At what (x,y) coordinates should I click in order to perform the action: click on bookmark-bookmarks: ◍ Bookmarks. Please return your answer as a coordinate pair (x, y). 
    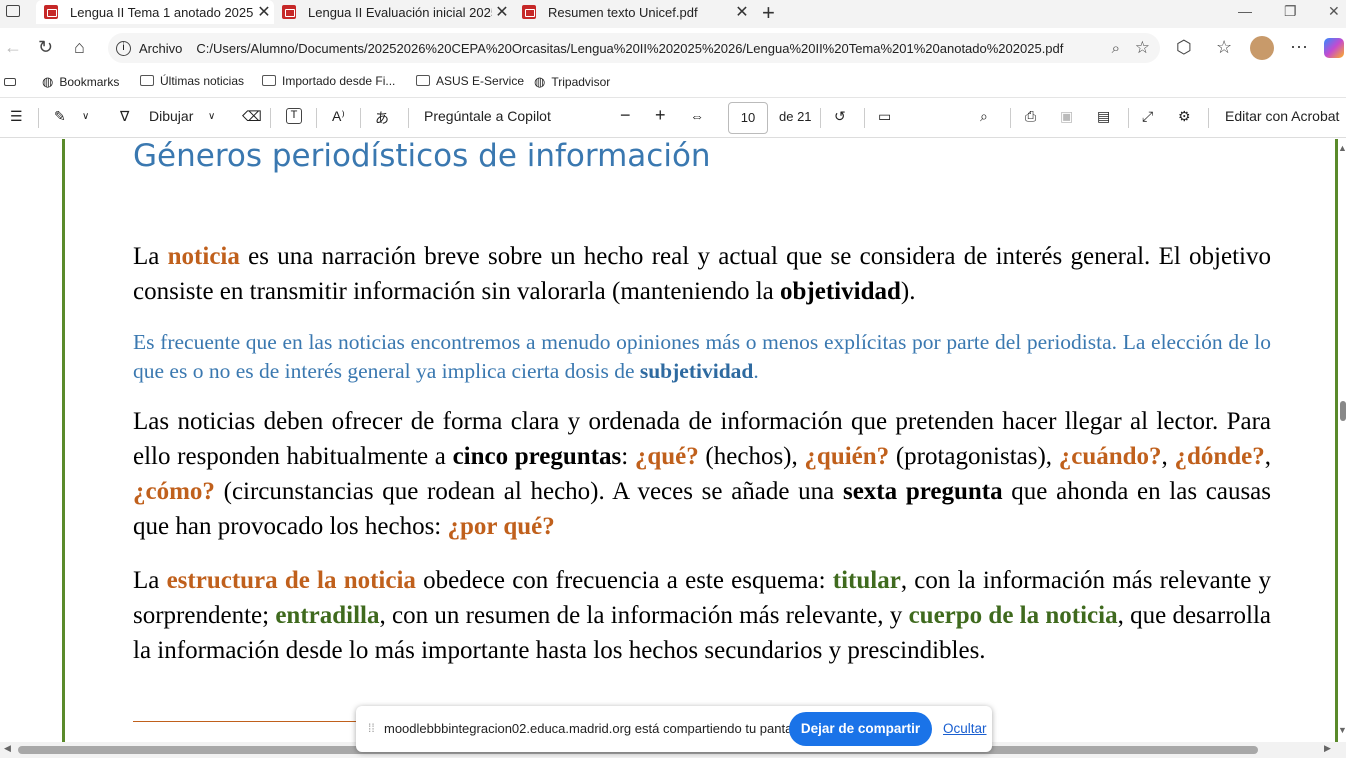
    Looking at the image, I should click on (80, 82).